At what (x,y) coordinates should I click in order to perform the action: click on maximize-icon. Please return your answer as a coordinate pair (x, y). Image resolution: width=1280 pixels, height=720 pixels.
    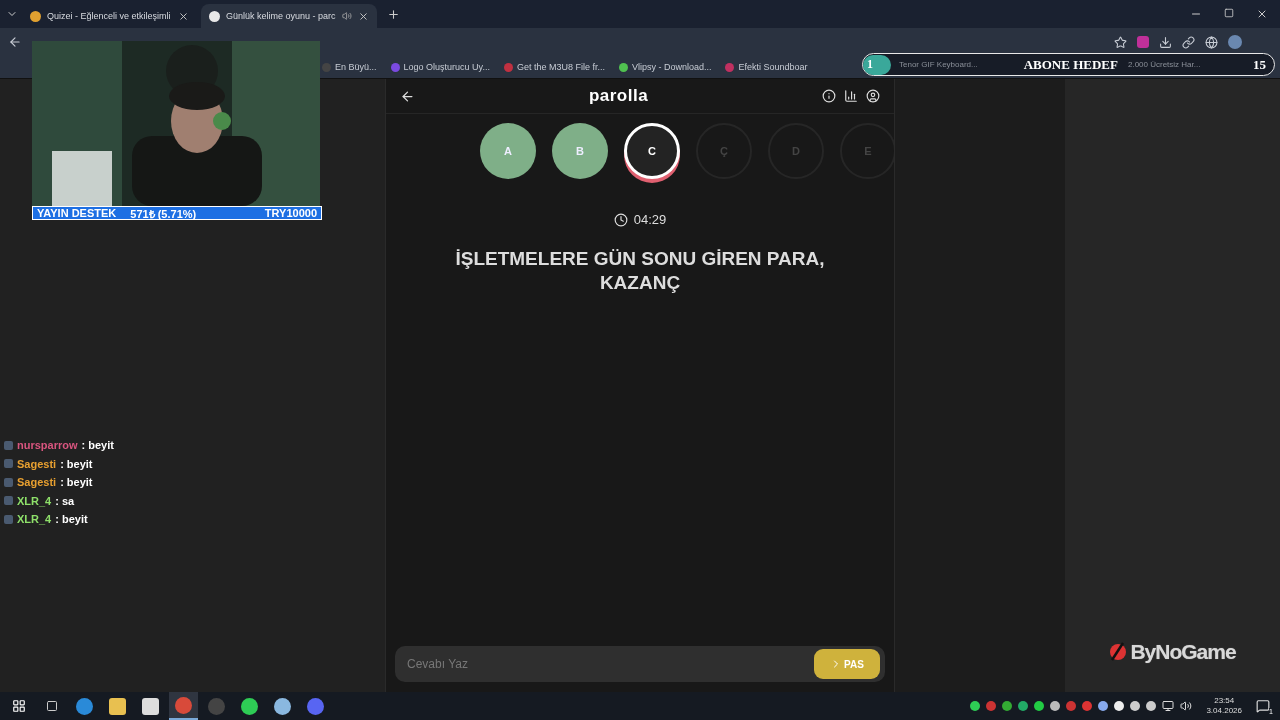
    Looking at the image, I should click on (1229, 13).